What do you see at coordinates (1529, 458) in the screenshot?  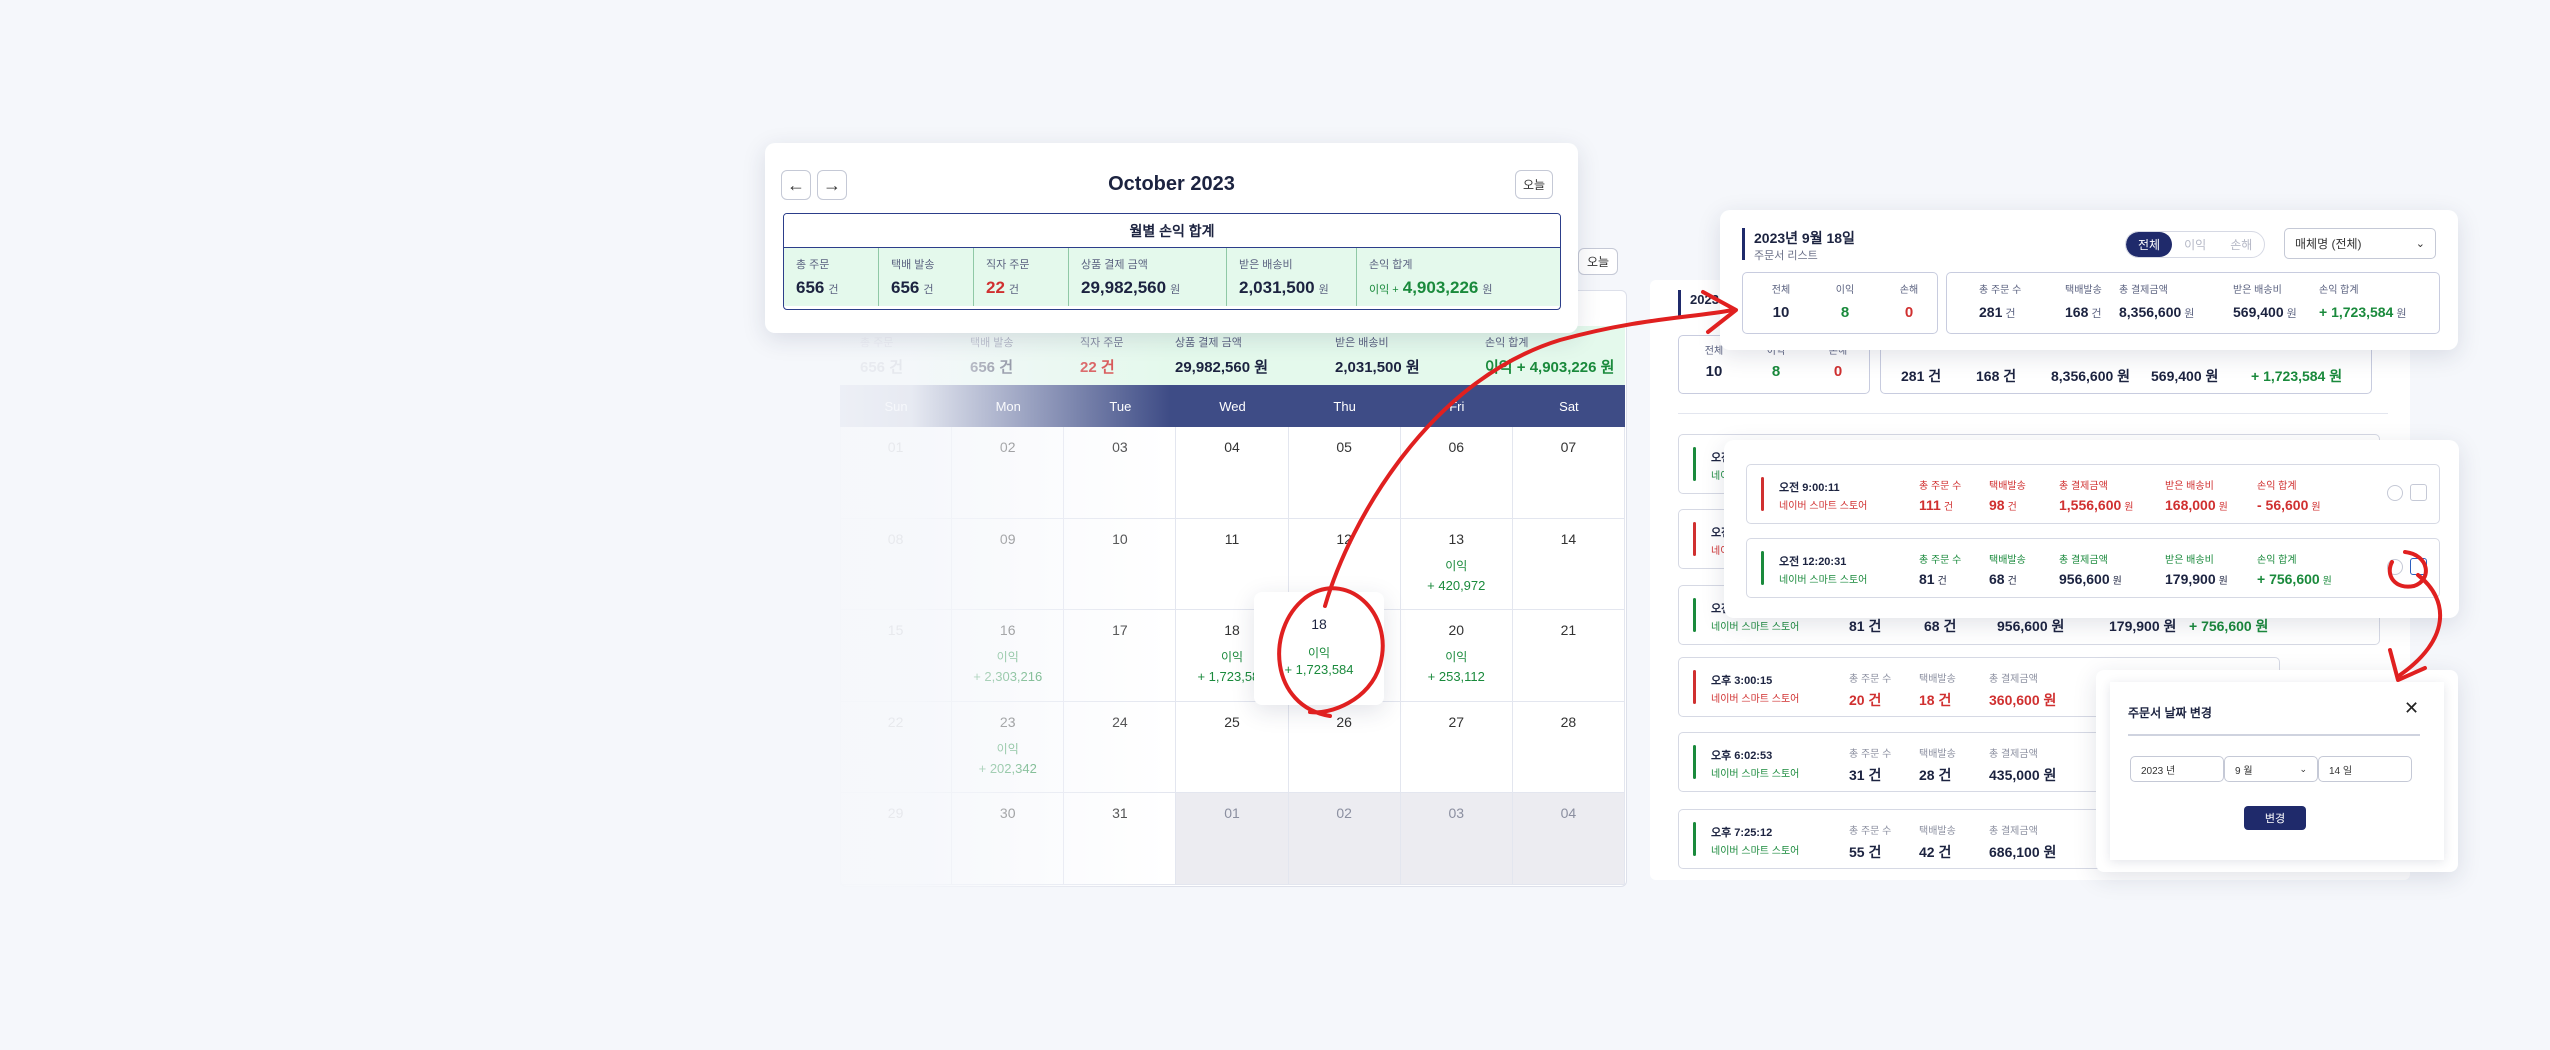 I see `arrow-to-day-card` at bounding box center [1529, 458].